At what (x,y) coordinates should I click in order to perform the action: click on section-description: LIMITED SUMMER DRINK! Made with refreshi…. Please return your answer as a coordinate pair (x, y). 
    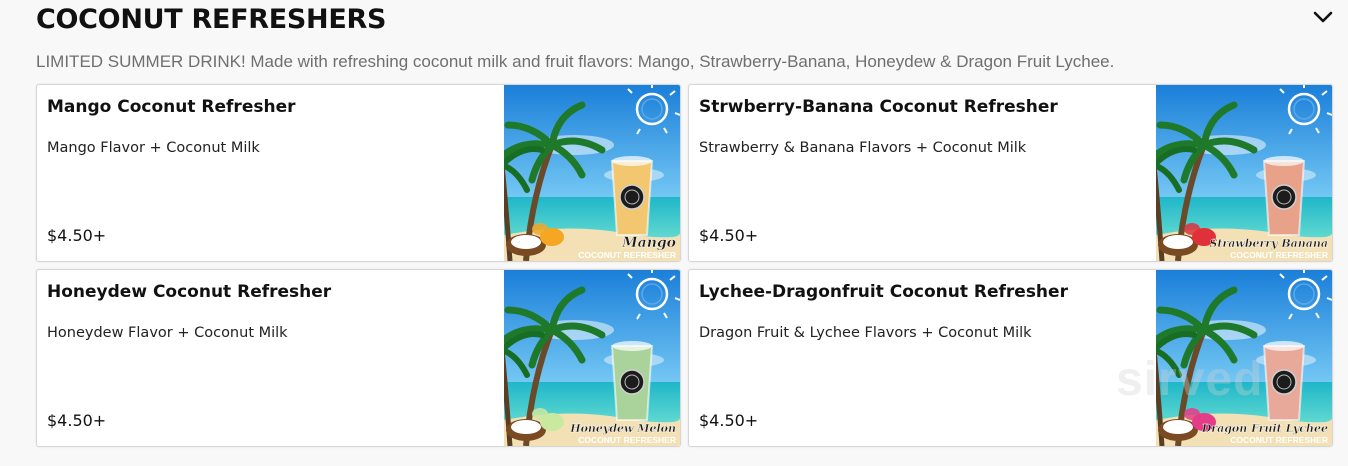
    Looking at the image, I should click on (575, 61).